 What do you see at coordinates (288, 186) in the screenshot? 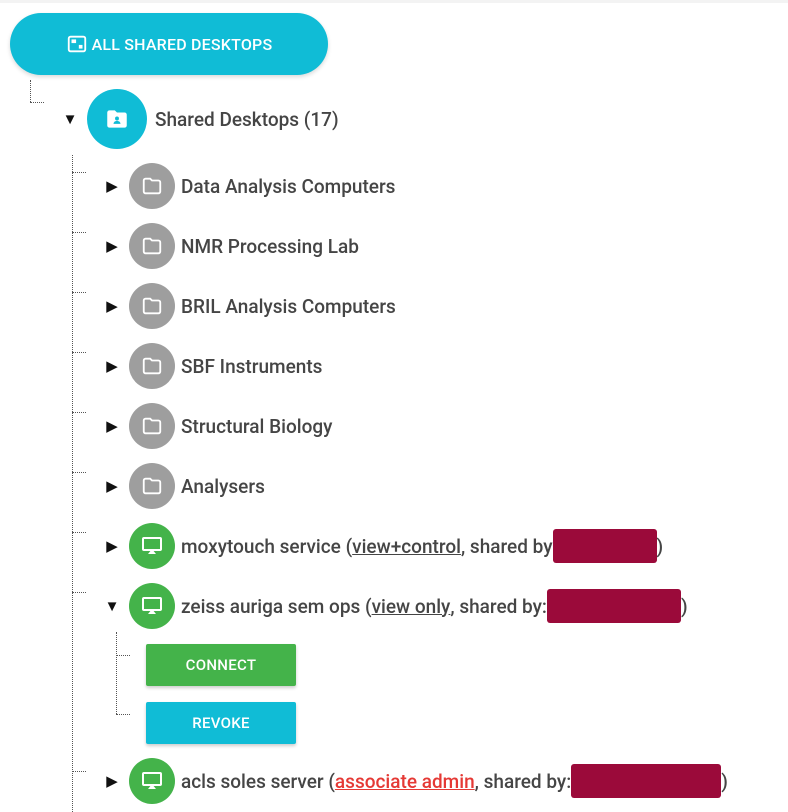
I see `folder-label: Data Analysis Computers` at bounding box center [288, 186].